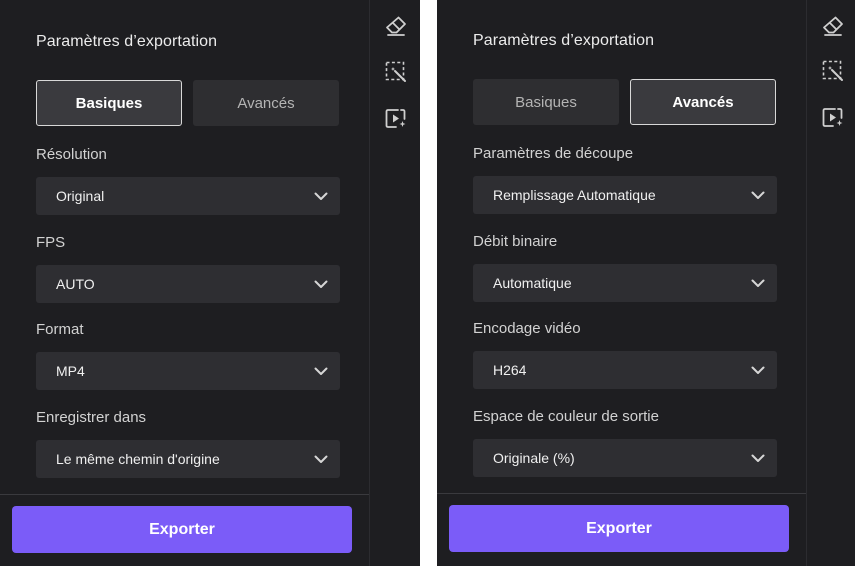  What do you see at coordinates (188, 196) in the screenshot?
I see `resolution-select: Original` at bounding box center [188, 196].